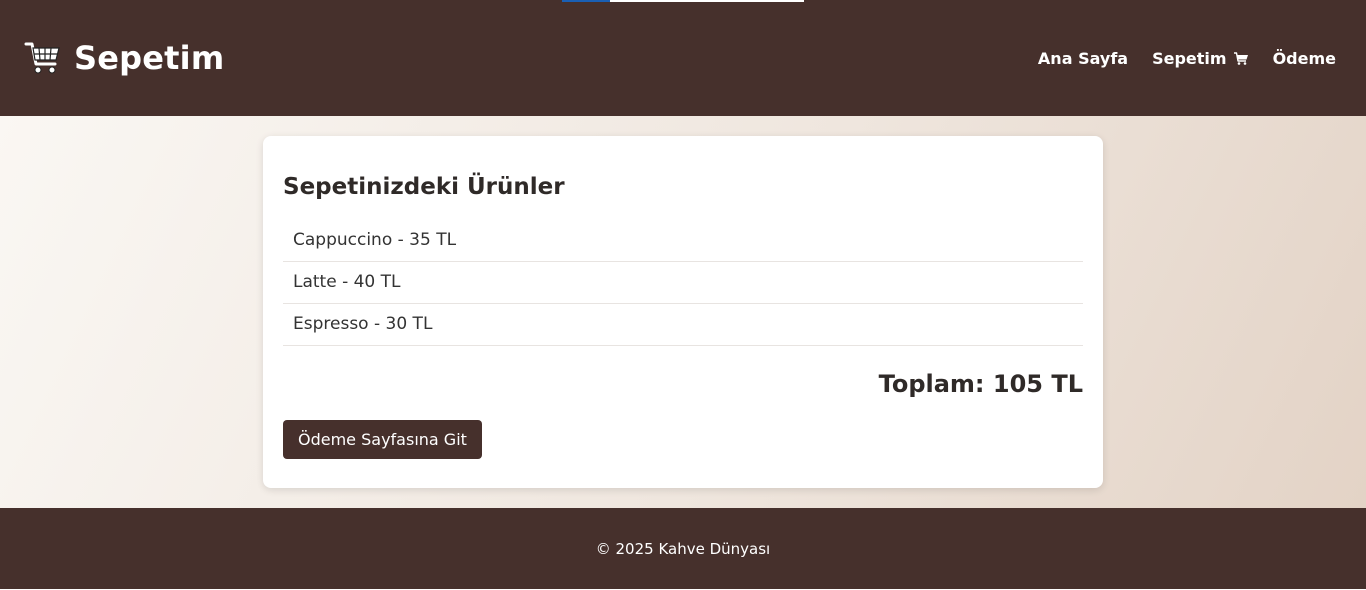 The width and height of the screenshot is (1366, 590). I want to click on nav-link-label: Ödeme, so click(1304, 58).